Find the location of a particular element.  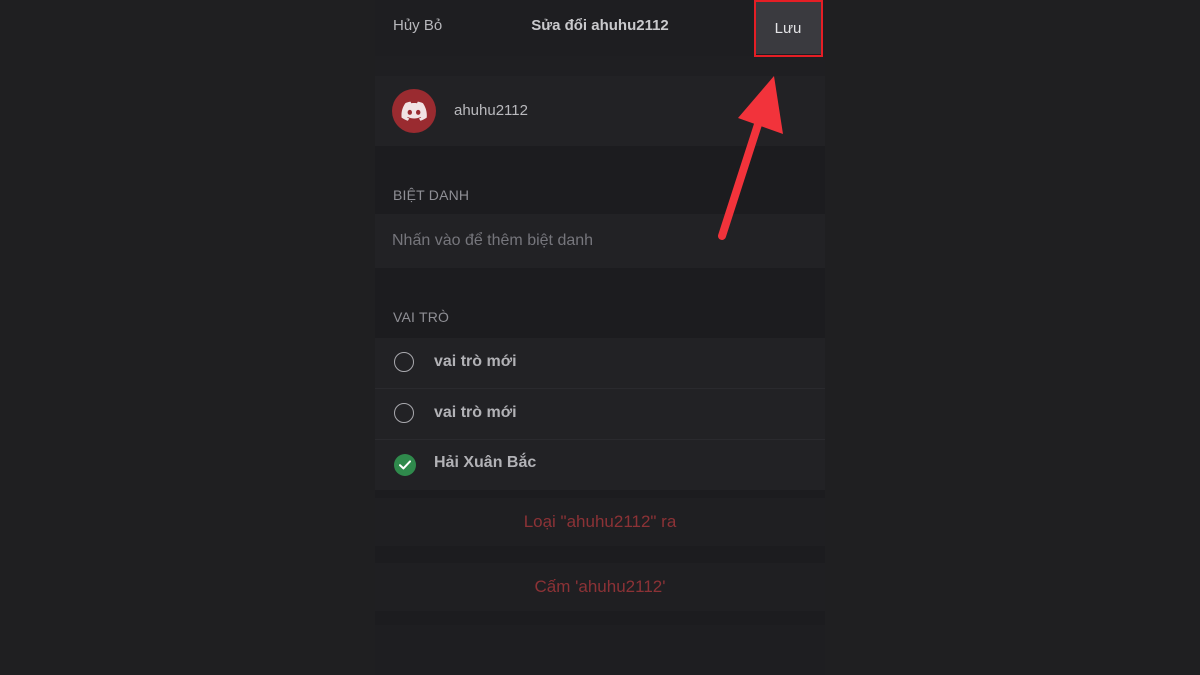

kick-member-button: Loại "ahuhu2112" ra is located at coordinates (600, 522).